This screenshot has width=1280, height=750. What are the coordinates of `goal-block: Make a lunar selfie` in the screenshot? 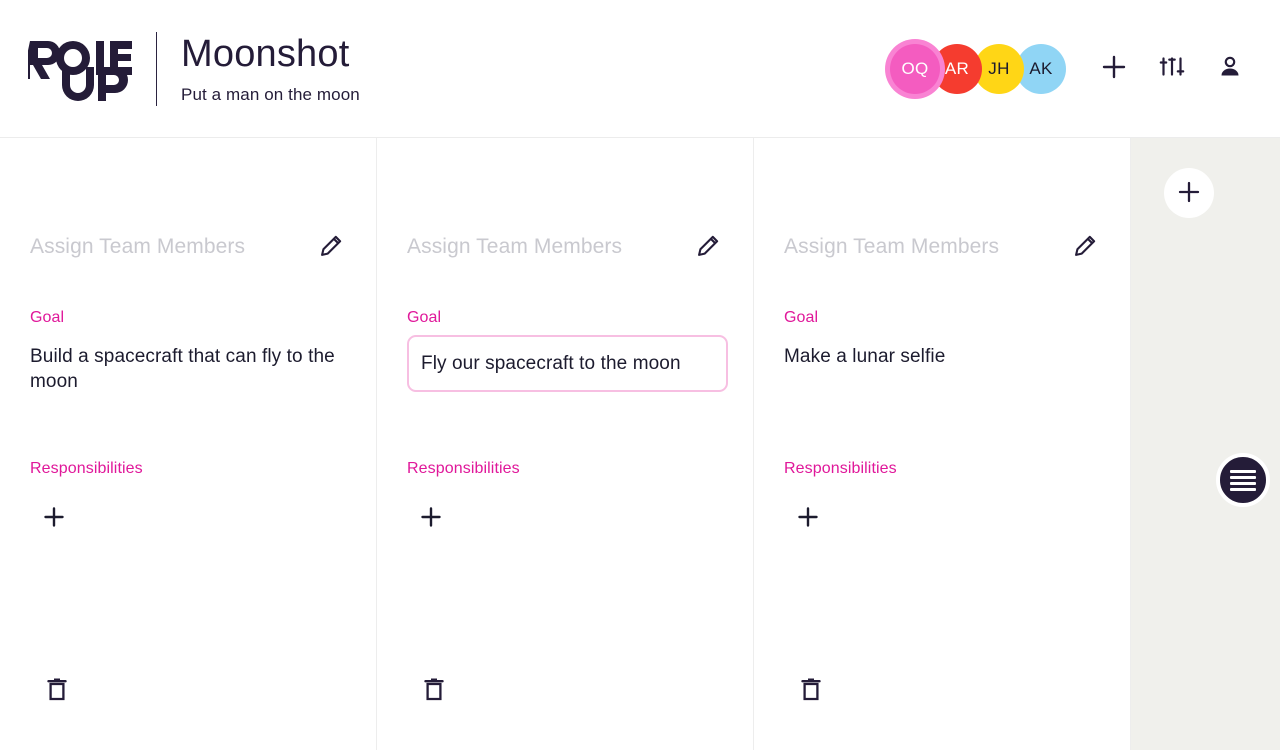 It's located at (942, 375).